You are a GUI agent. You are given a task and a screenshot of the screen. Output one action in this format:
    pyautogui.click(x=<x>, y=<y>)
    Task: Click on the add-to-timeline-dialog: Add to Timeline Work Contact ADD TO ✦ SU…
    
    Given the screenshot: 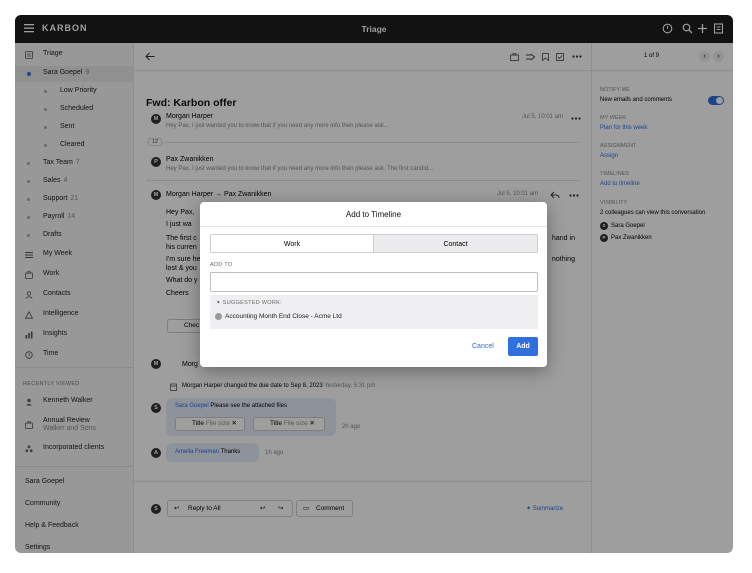 What is the action you would take?
    pyautogui.click(x=373, y=284)
    